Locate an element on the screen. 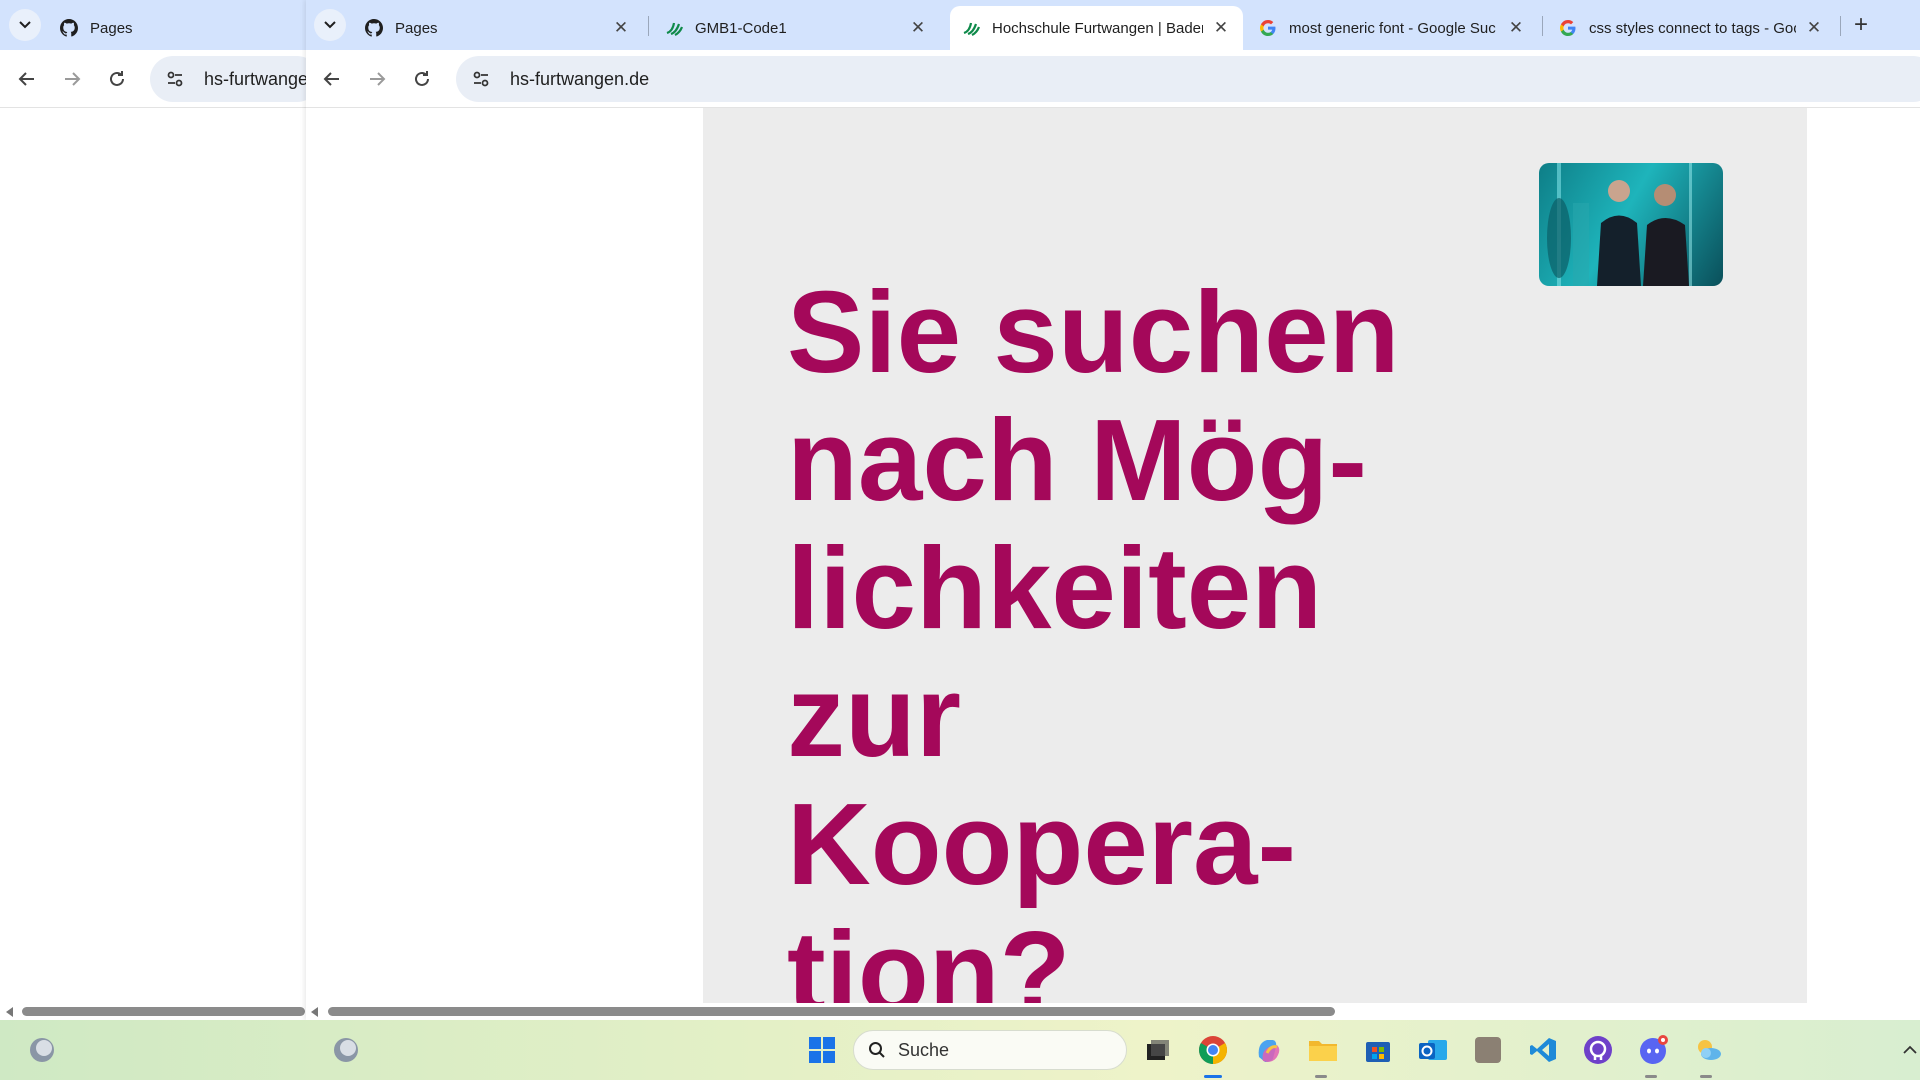 The image size is (1920, 1080). tab-css-styles: css styles connect to tags - Goo ✕ is located at coordinates (1691, 28).